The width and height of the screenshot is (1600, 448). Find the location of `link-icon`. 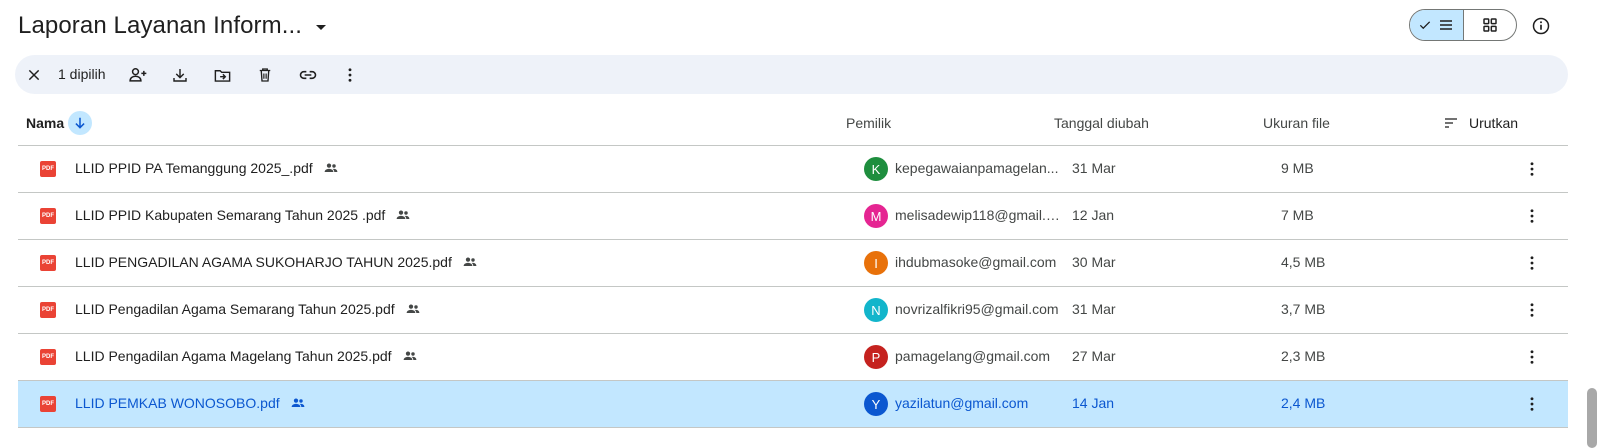

link-icon is located at coordinates (308, 75).